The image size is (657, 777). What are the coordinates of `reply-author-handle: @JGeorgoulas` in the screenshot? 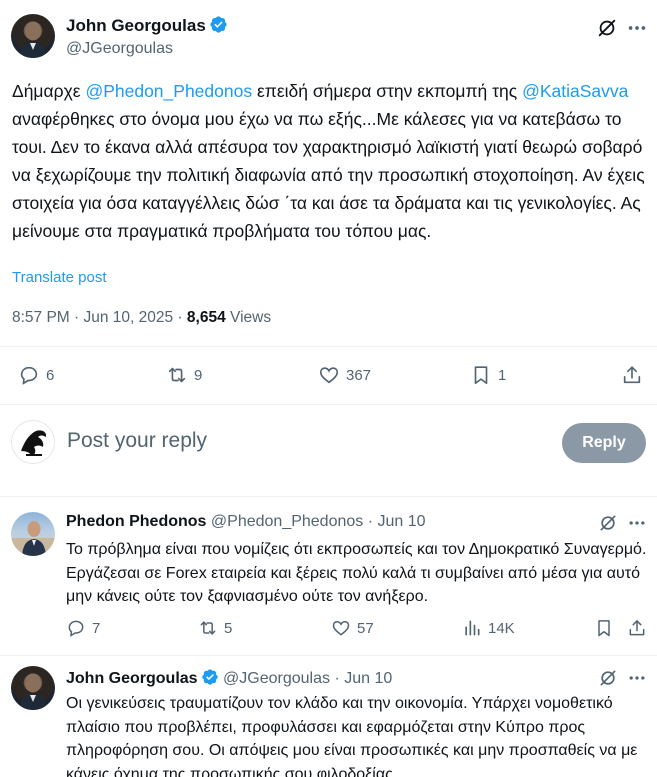 It's located at (276, 678).